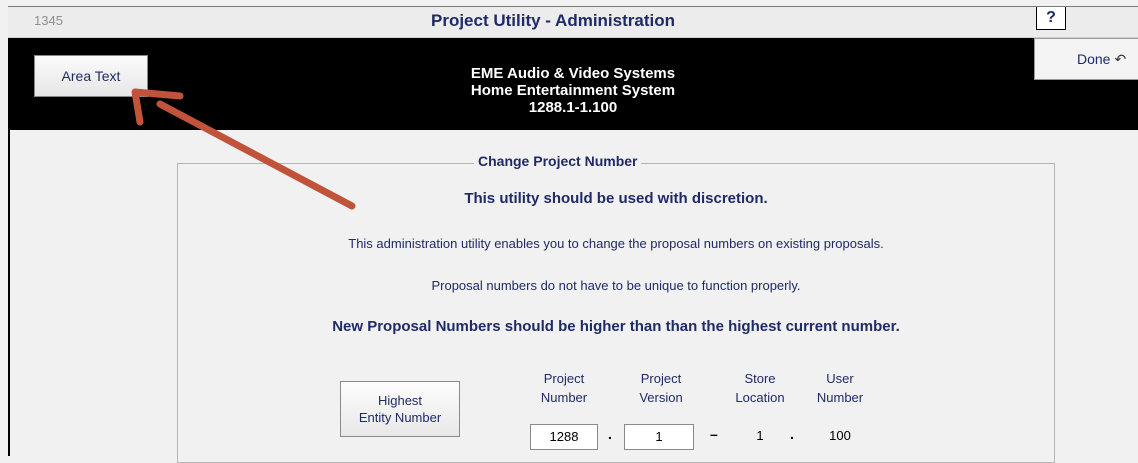 This screenshot has width=1138, height=463. Describe the element at coordinates (760, 378) in the screenshot. I see `header-line: Store` at that location.